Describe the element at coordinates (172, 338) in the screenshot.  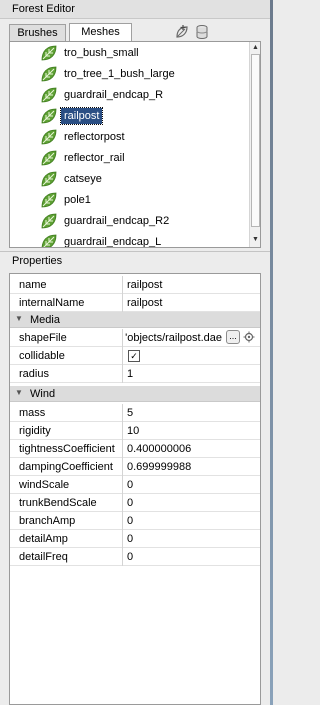
I see `shapefile-path: 'objects/railpost.dae` at that location.